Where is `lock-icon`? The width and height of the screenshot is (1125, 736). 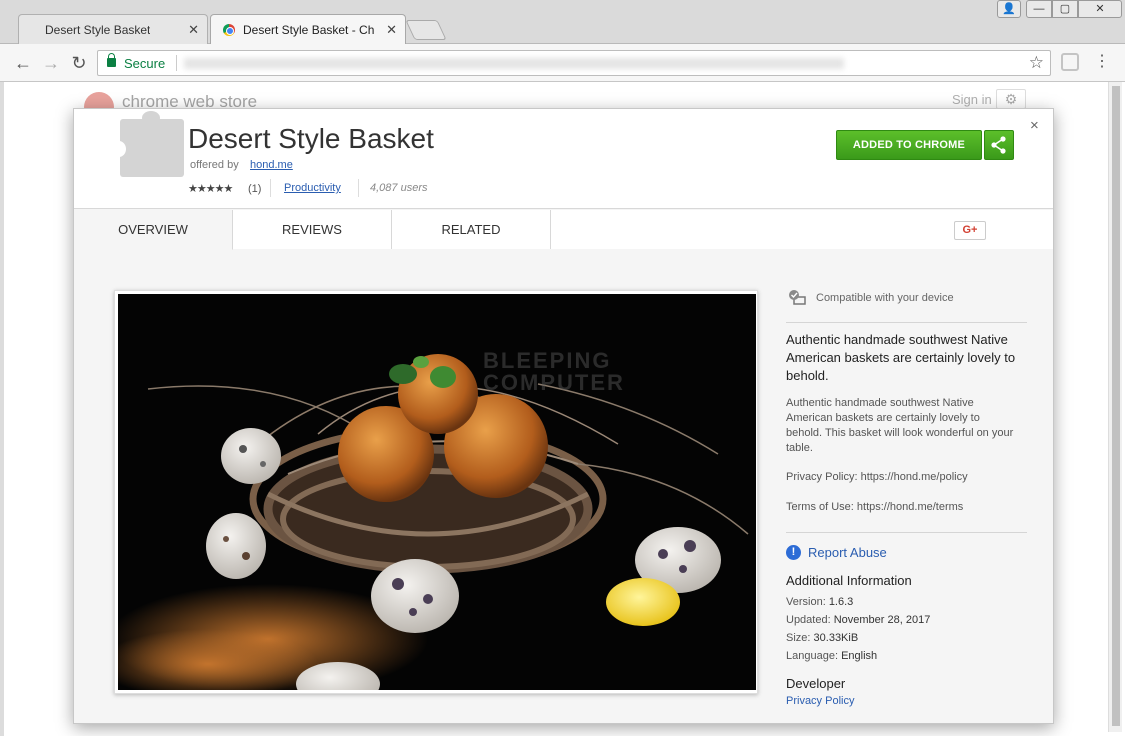
lock-icon is located at coordinates (111, 60).